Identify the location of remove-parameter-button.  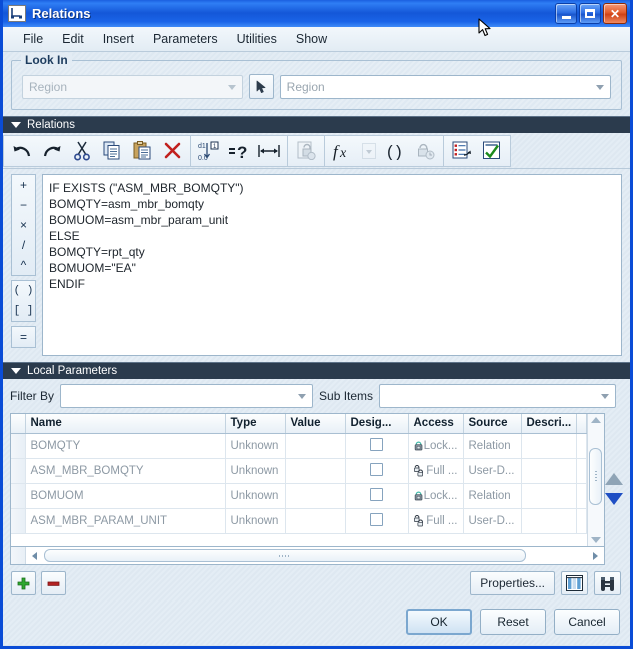
(53, 583).